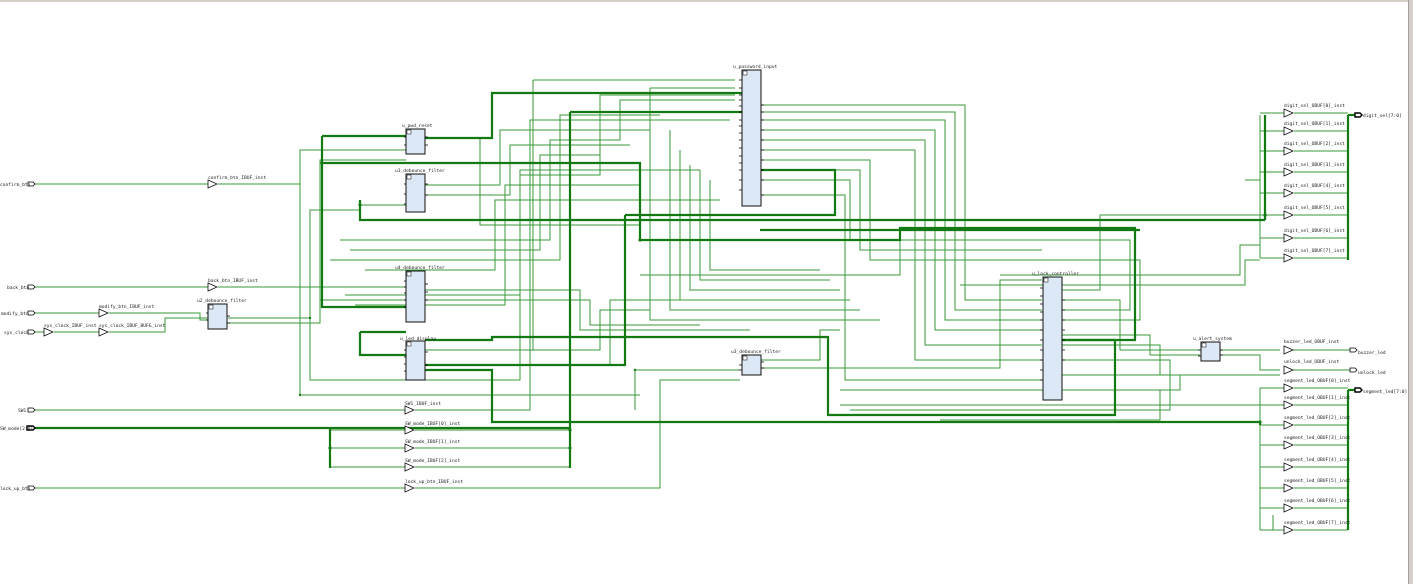 The image size is (1413, 588). Describe the element at coordinates (1317, 481) in the screenshot. I see `svg-text: segment_led_OBUF[5]_inst` at that location.